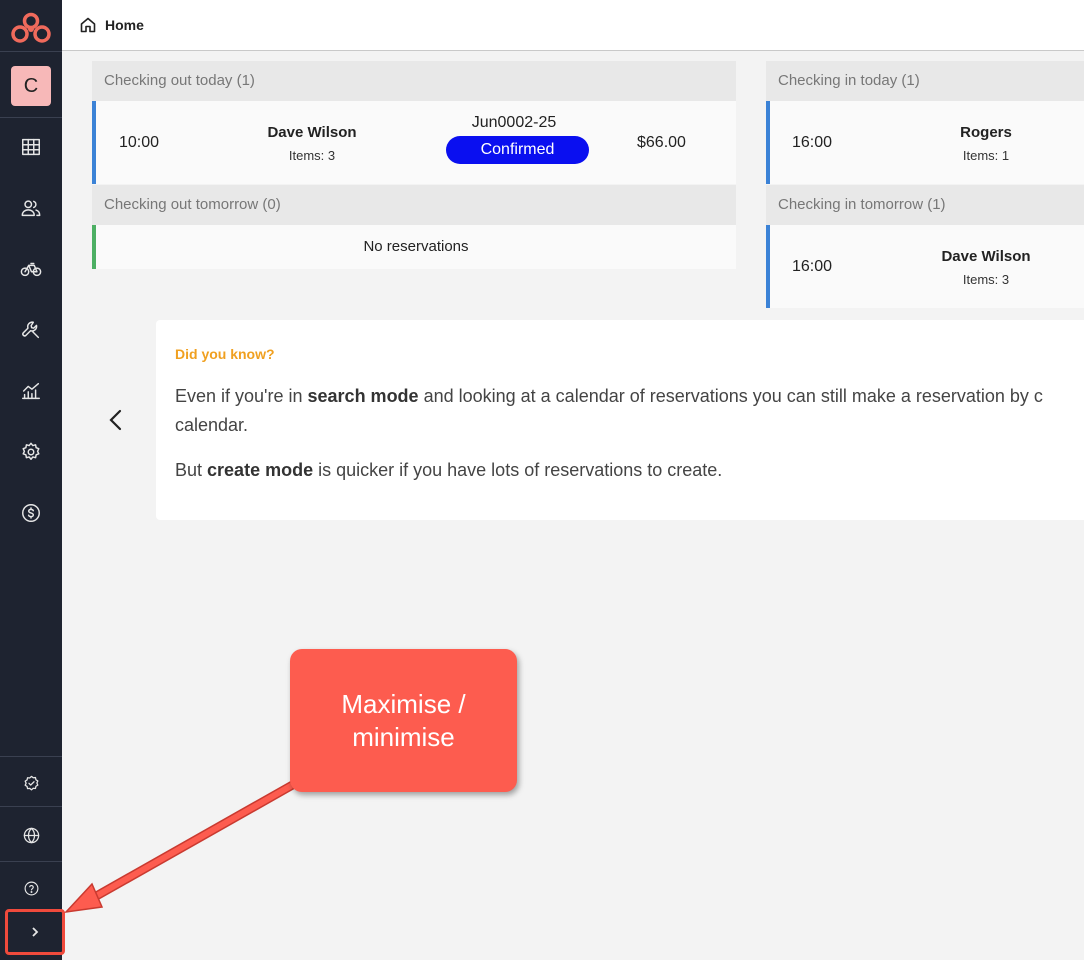 This screenshot has width=1084, height=960. Describe the element at coordinates (986, 155) in the screenshot. I see `item-count: Items: 1` at that location.